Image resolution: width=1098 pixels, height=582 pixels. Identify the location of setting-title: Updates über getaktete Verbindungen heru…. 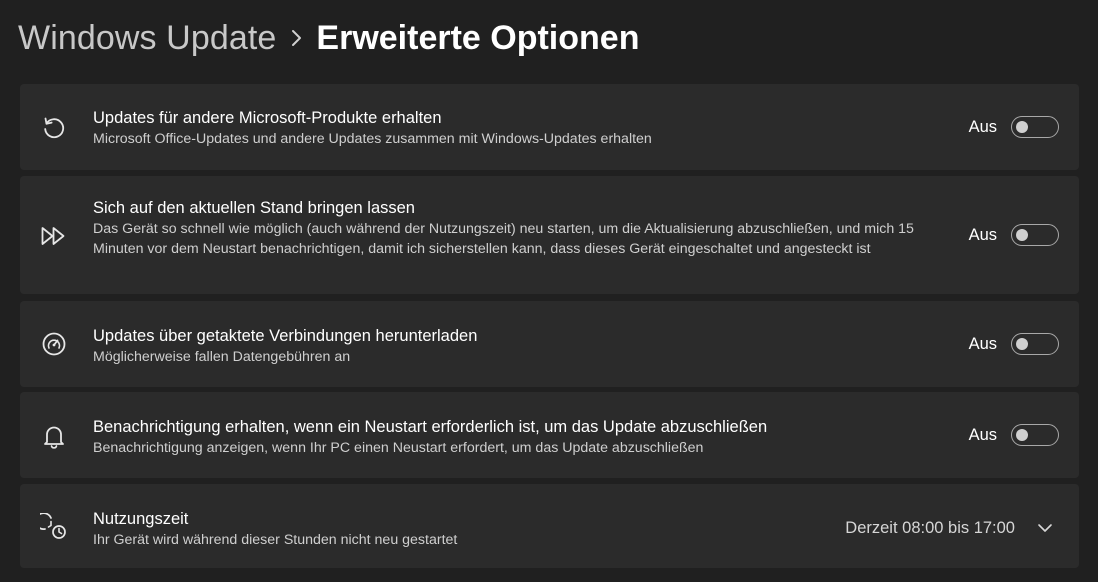
(285, 336).